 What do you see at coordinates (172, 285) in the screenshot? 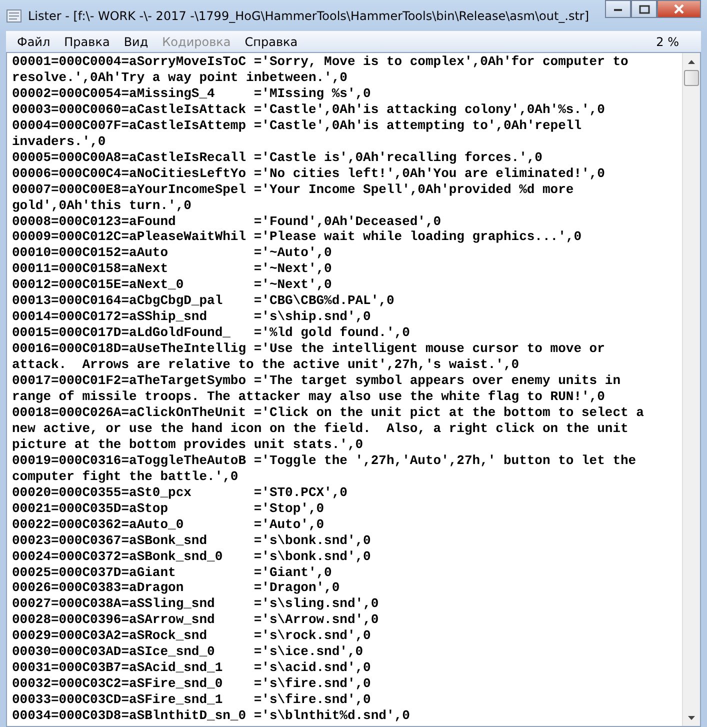
I see `text-line: 00012=000C015E=aNext_0 ='~Next',0` at bounding box center [172, 285].